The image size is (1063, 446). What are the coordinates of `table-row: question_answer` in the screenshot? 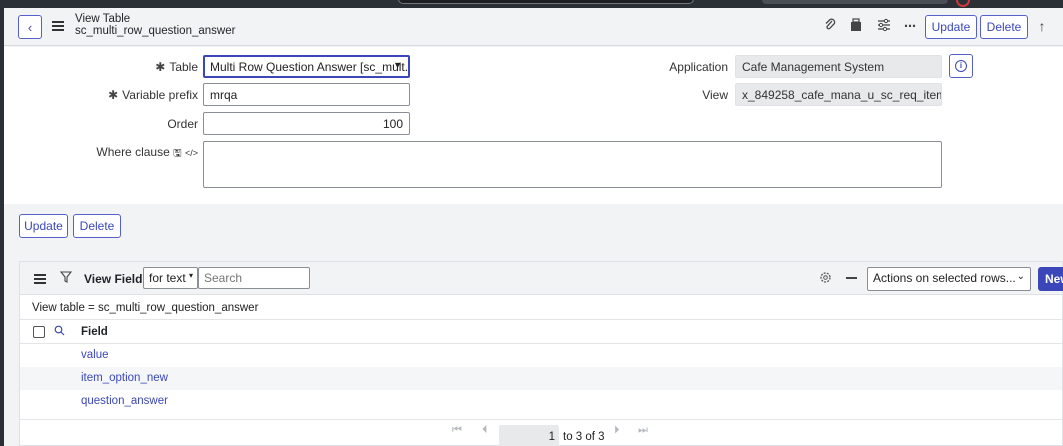 It's located at (541, 401).